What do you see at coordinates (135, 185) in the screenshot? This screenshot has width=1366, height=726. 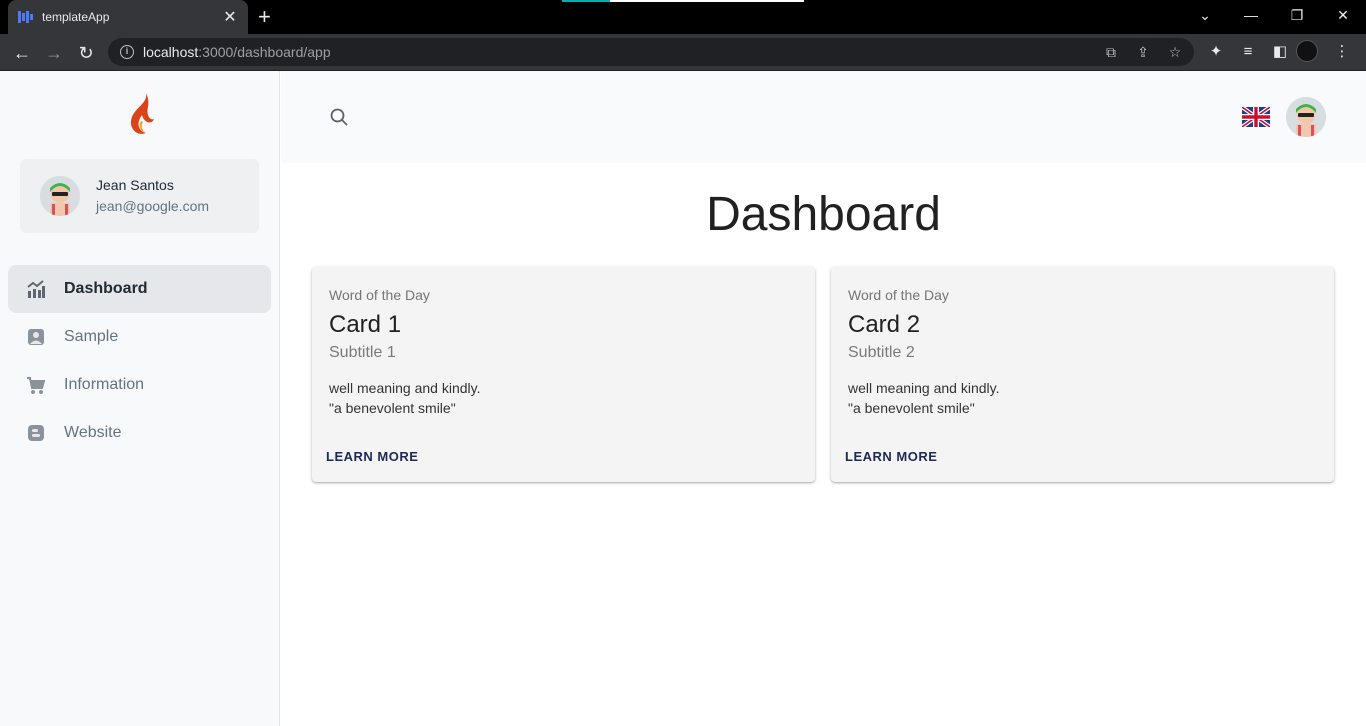 I see `user-name: Jean Santos` at bounding box center [135, 185].